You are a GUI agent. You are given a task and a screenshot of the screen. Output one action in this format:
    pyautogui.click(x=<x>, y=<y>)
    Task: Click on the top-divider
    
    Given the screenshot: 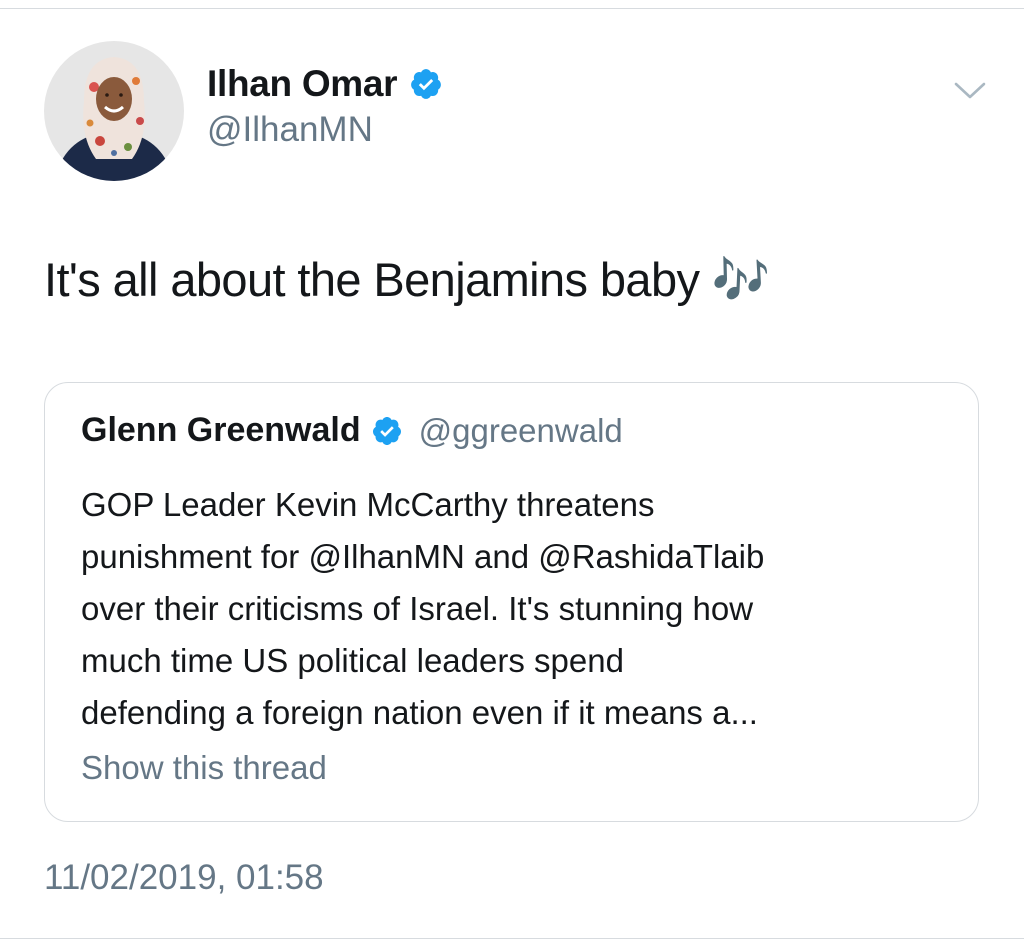 What is the action you would take?
    pyautogui.click(x=512, y=8)
    